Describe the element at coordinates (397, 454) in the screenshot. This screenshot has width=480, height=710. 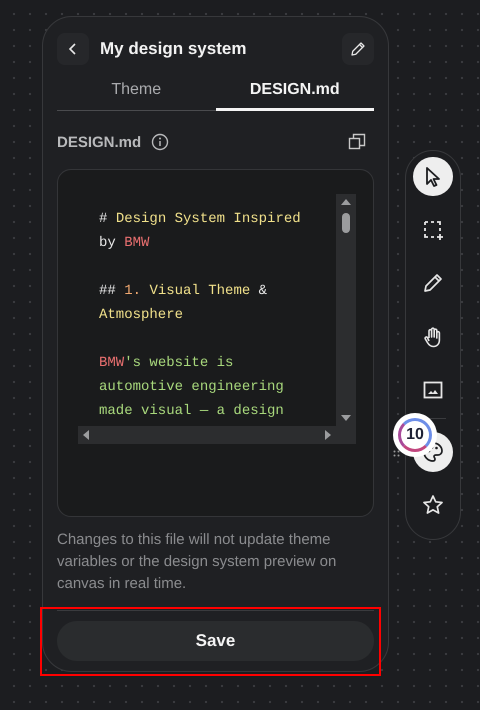
I see `grip-icon` at that location.